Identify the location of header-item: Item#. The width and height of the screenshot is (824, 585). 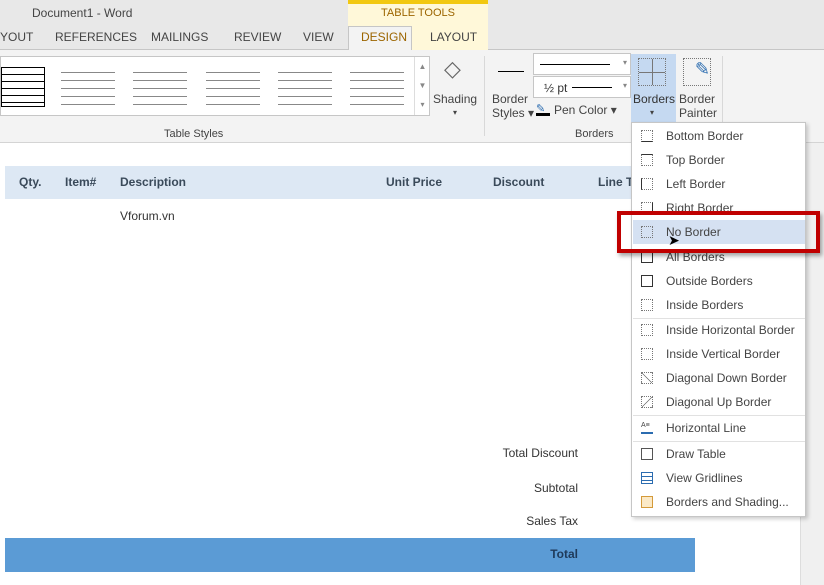
(81, 182).